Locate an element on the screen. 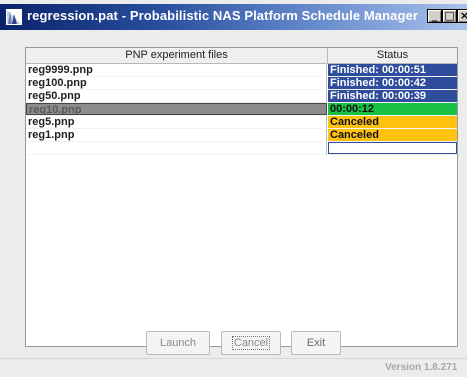 Image resolution: width=467 pixels, height=377 pixels. status-cell is located at coordinates (392, 148).